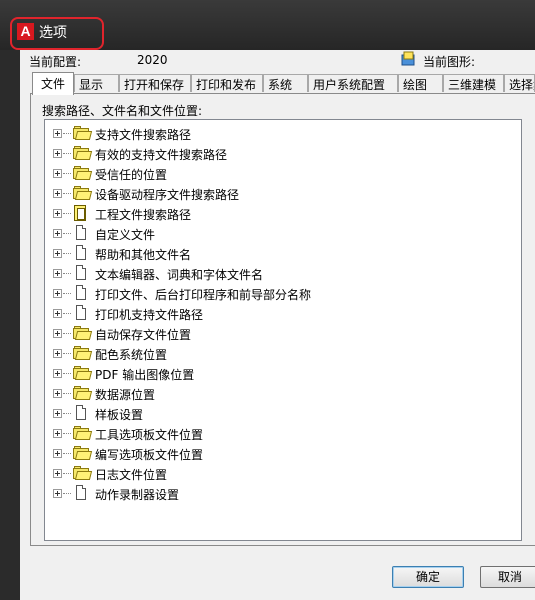 This screenshot has width=535, height=600. Describe the element at coordinates (122, 111) in the screenshot. I see `search-paths-label: 搜索路径、文件名和文件位置:` at that location.